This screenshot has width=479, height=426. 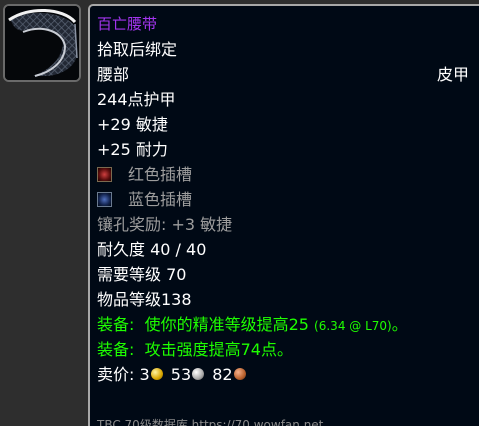 What do you see at coordinates (288, 199) in the screenshot?
I see `socket-blue-row: 蓝色插槽` at bounding box center [288, 199].